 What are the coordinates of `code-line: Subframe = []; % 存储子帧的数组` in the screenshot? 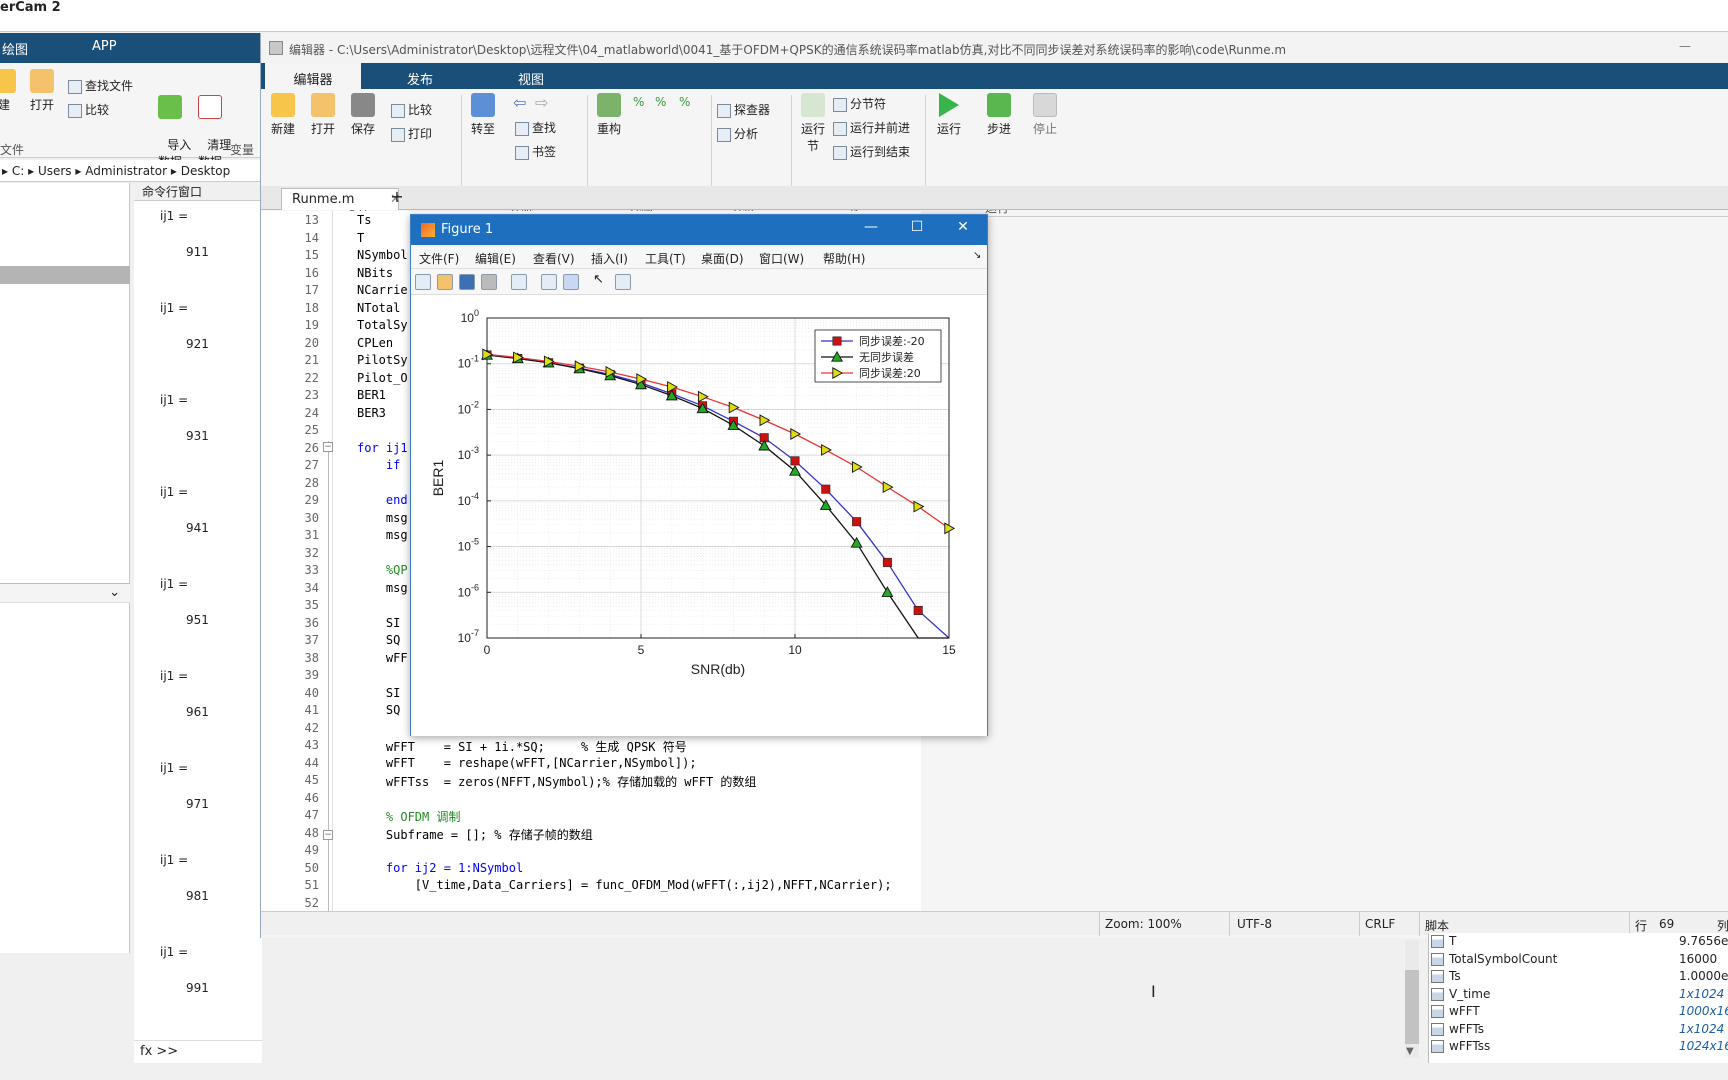 It's located at (475, 834).